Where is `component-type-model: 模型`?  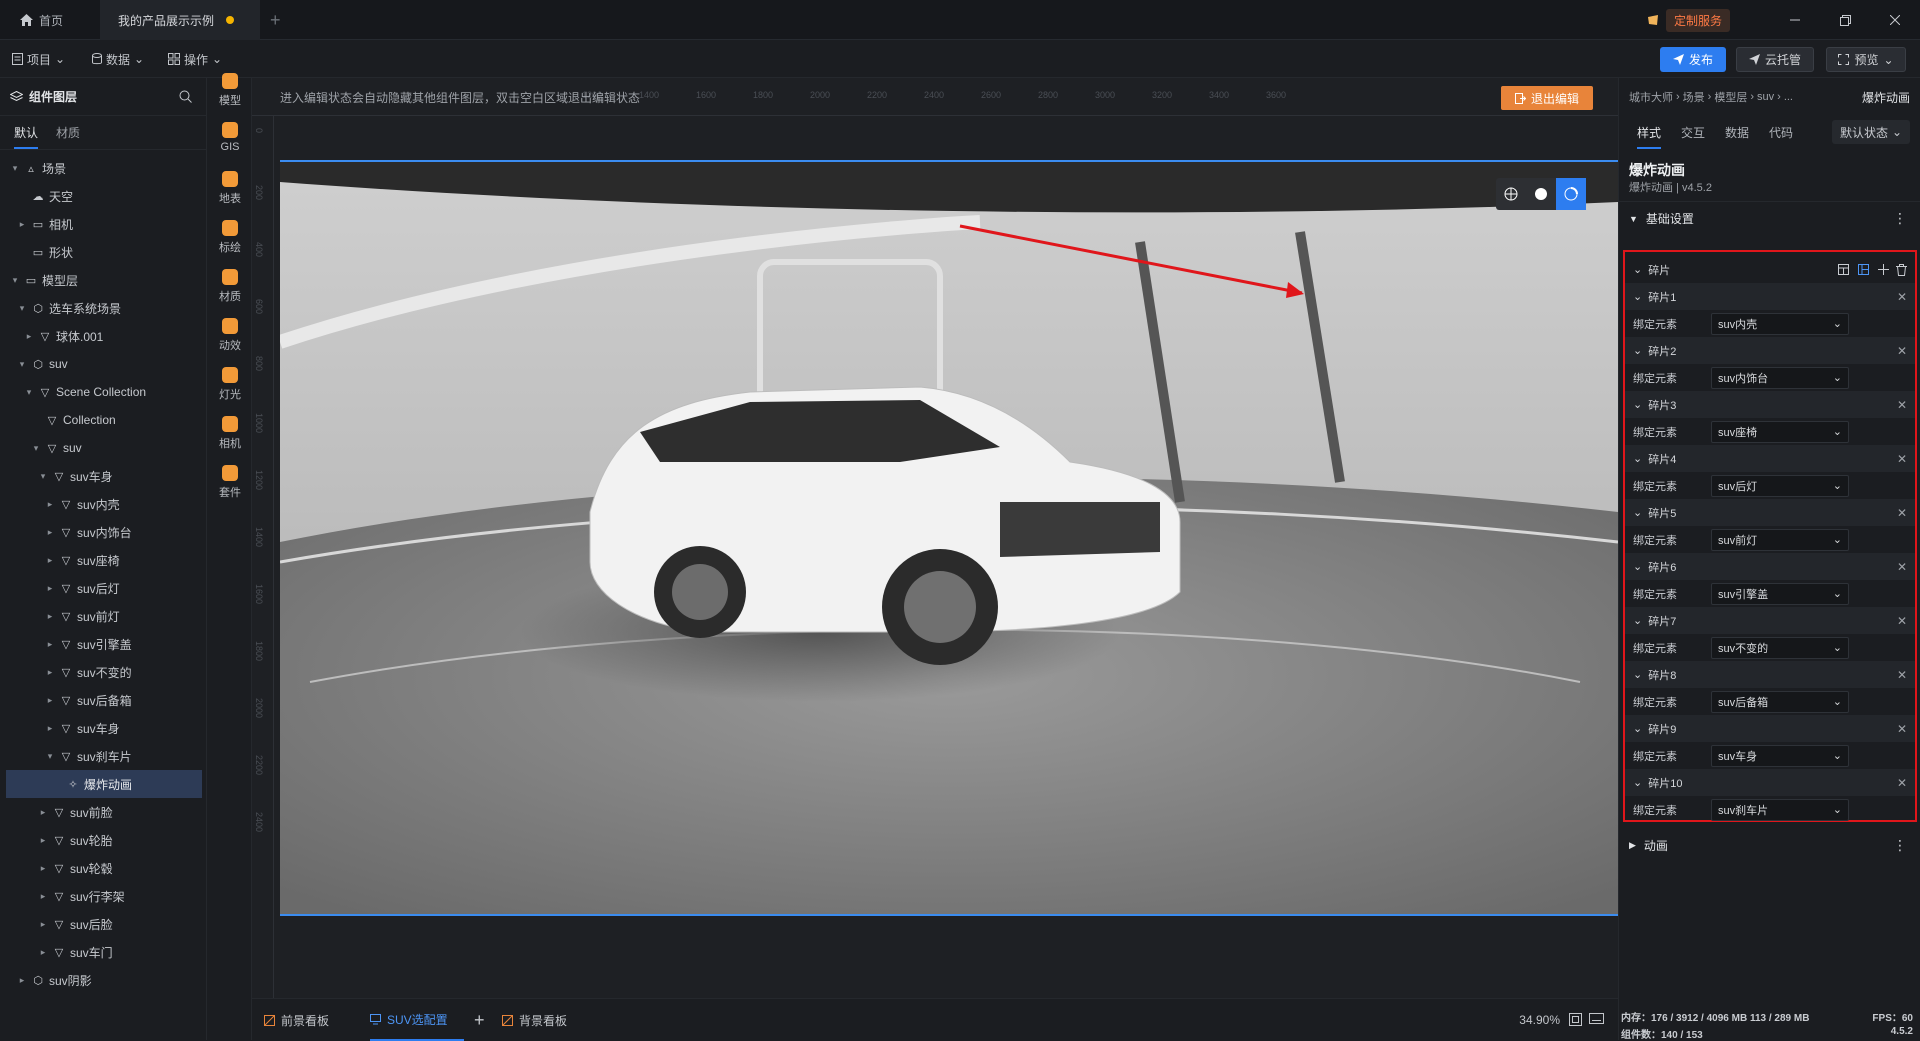
component-type-model: 模型 is located at coordinates (230, 90).